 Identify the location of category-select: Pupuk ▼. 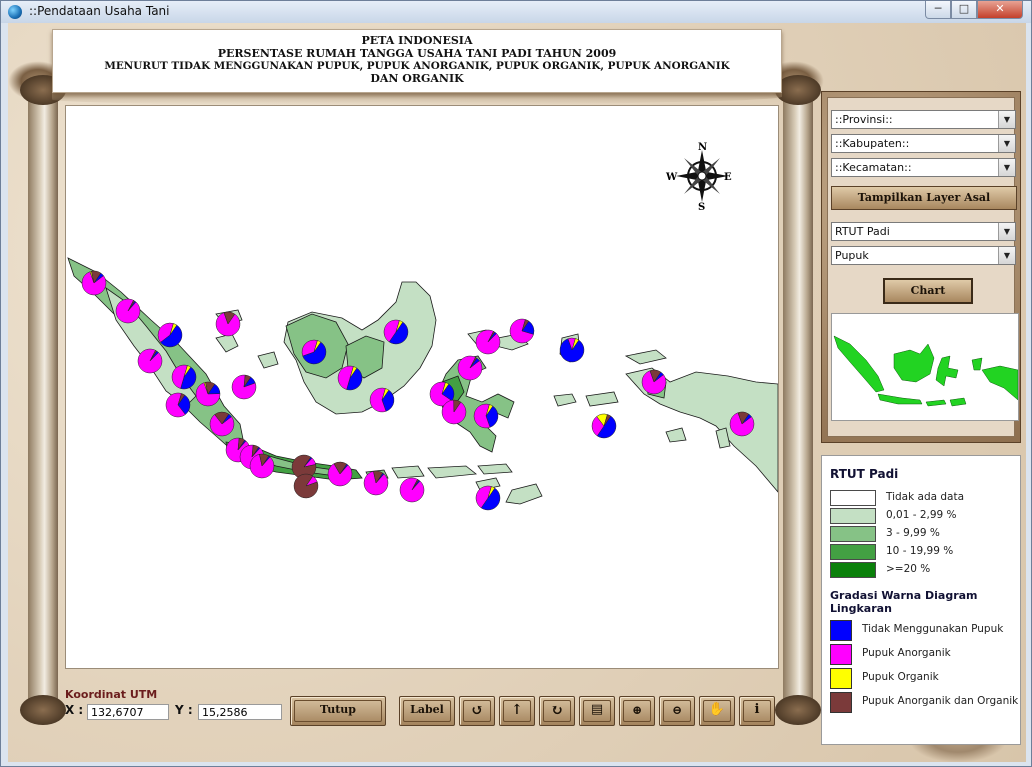
(923, 255).